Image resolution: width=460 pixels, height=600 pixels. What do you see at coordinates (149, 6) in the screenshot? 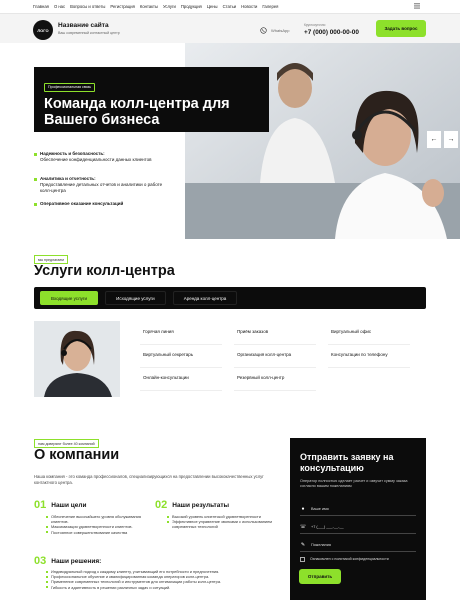
I see `nav-contacts: Контакты` at bounding box center [149, 6].